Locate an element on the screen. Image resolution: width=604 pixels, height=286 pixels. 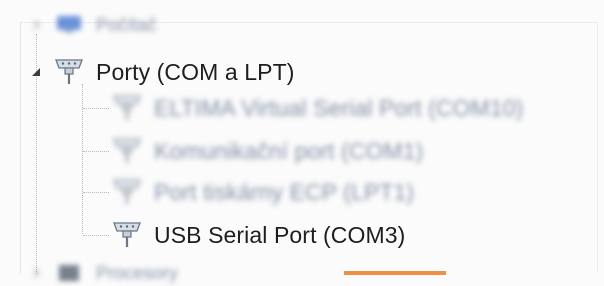
tree-item-port: Komunikační port (COM1) is located at coordinates (266, 151).